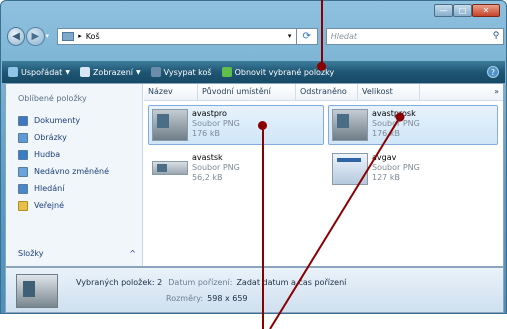 This screenshot has width=507, height=329. I want to click on sidebar-item-documents: Dokumenty, so click(63, 120).